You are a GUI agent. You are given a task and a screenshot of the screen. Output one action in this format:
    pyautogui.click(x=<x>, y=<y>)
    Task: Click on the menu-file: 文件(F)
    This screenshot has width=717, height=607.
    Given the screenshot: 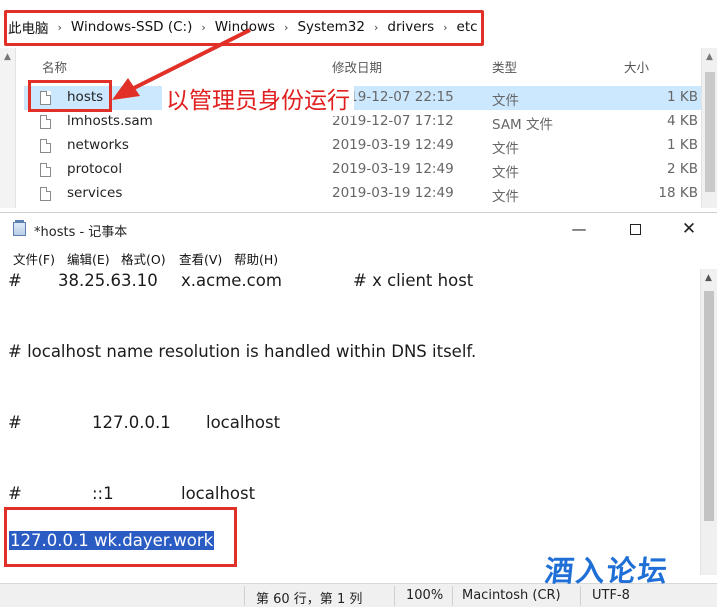 What is the action you would take?
    pyautogui.click(x=34, y=258)
    